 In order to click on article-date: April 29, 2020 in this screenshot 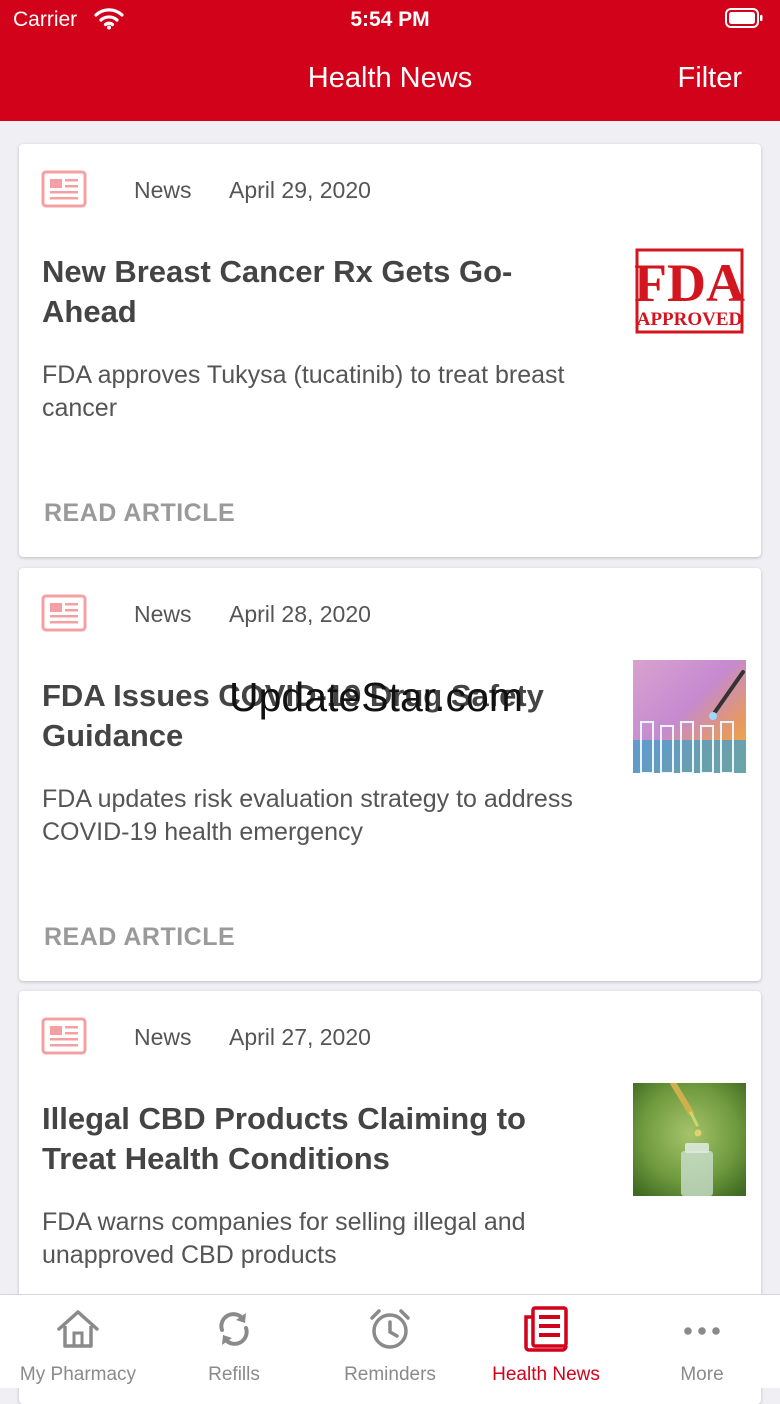, I will do `click(300, 190)`.